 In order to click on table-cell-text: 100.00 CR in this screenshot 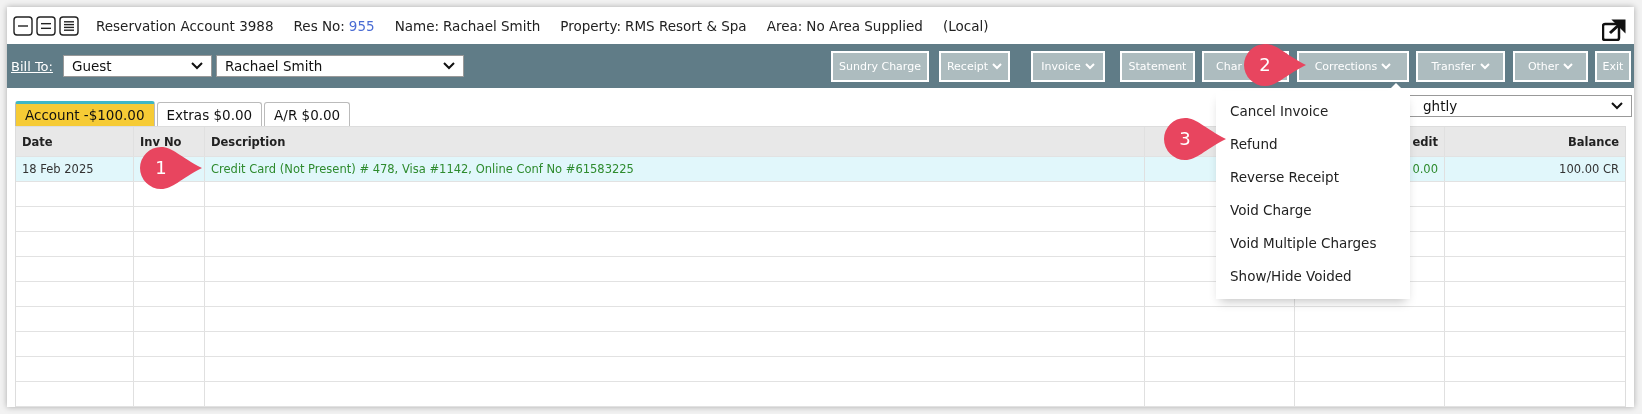, I will do `click(1589, 169)`.